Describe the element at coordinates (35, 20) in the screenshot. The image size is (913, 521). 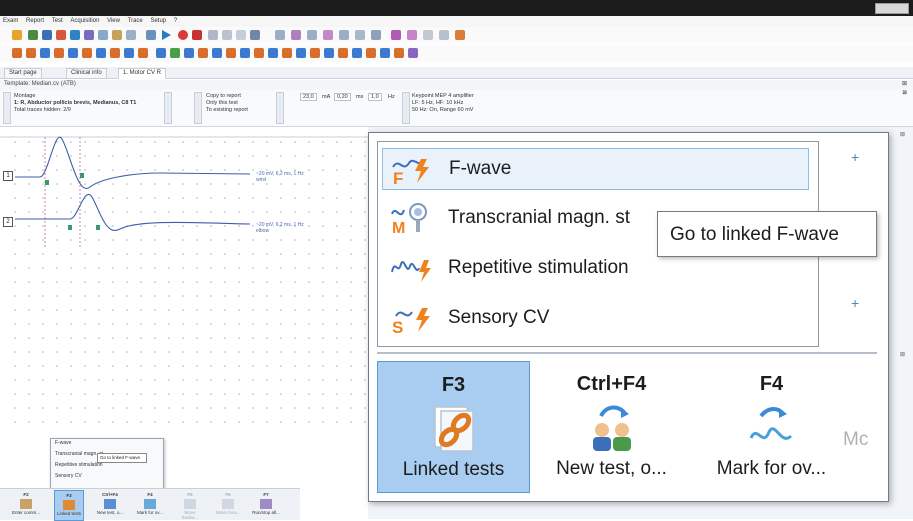
I see `menu-report: Report` at that location.